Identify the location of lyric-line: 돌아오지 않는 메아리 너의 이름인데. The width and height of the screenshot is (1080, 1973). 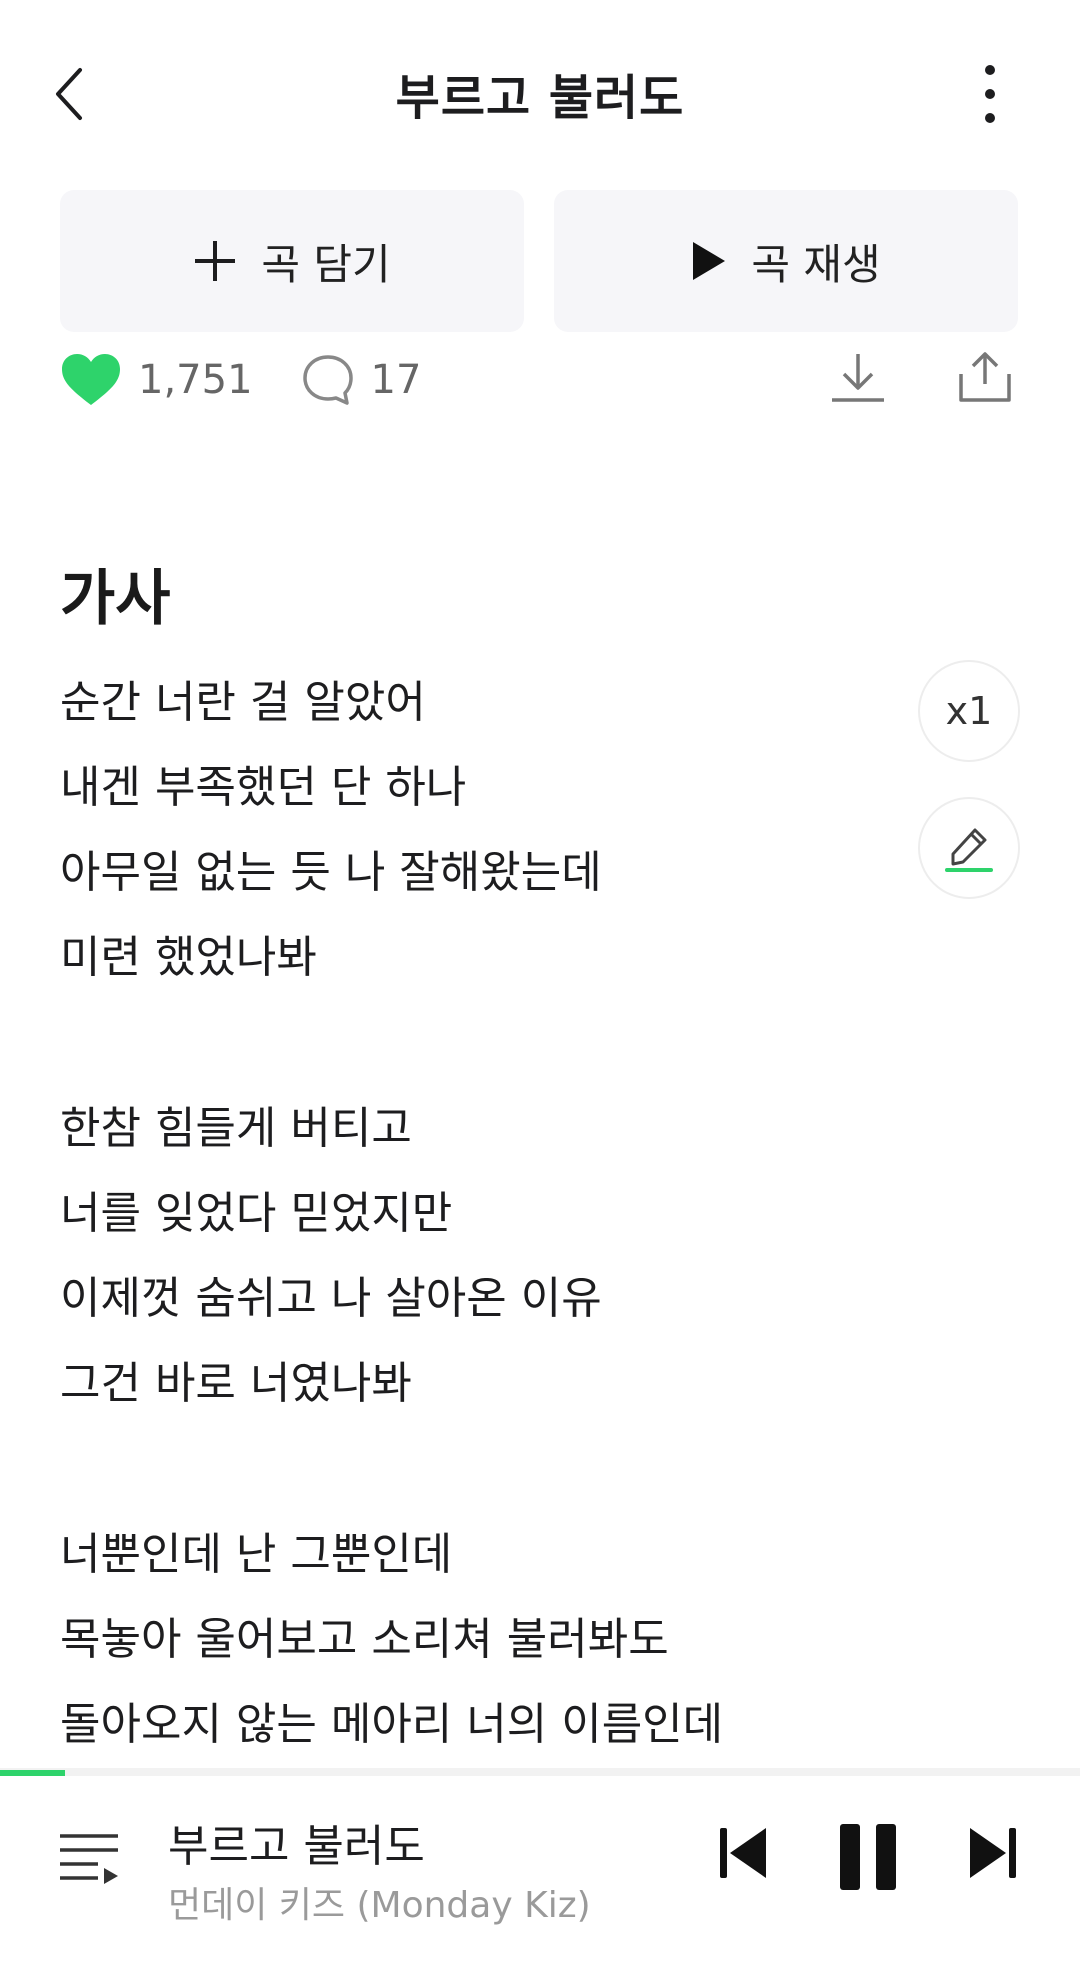
(392, 1724).